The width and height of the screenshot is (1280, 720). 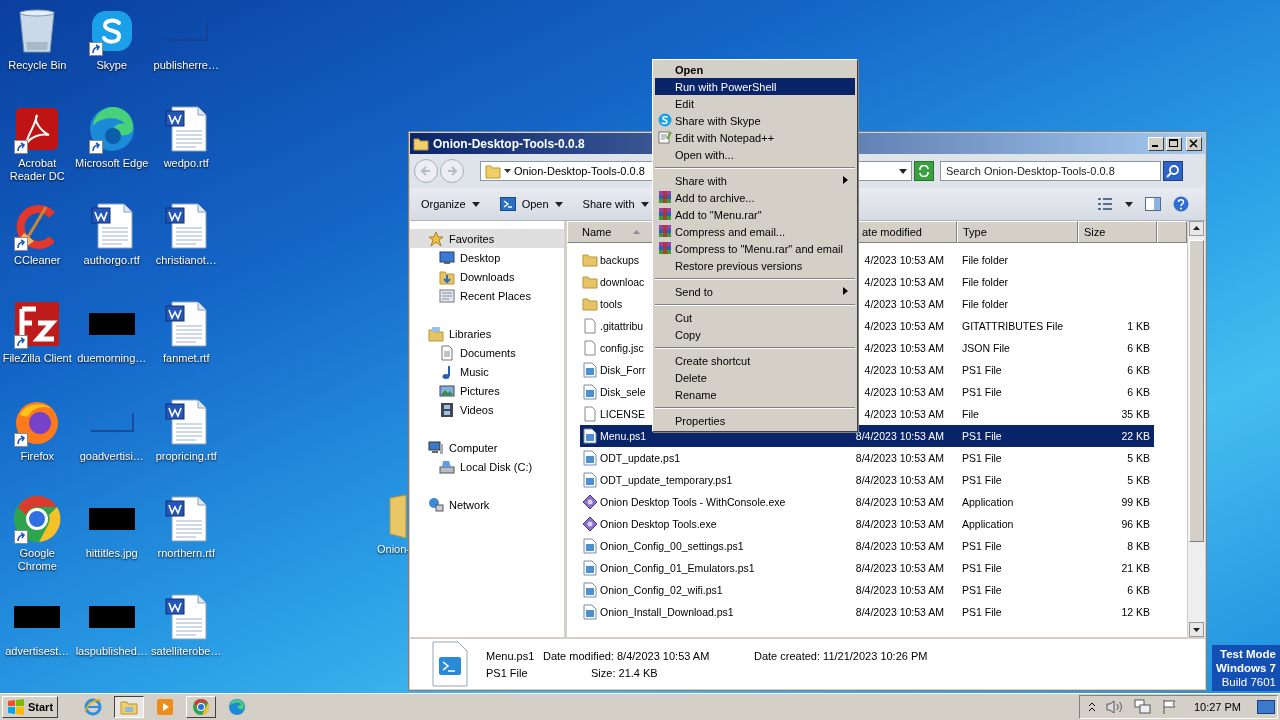 I want to click on file-size-cell: 99 KB, so click(x=1135, y=502).